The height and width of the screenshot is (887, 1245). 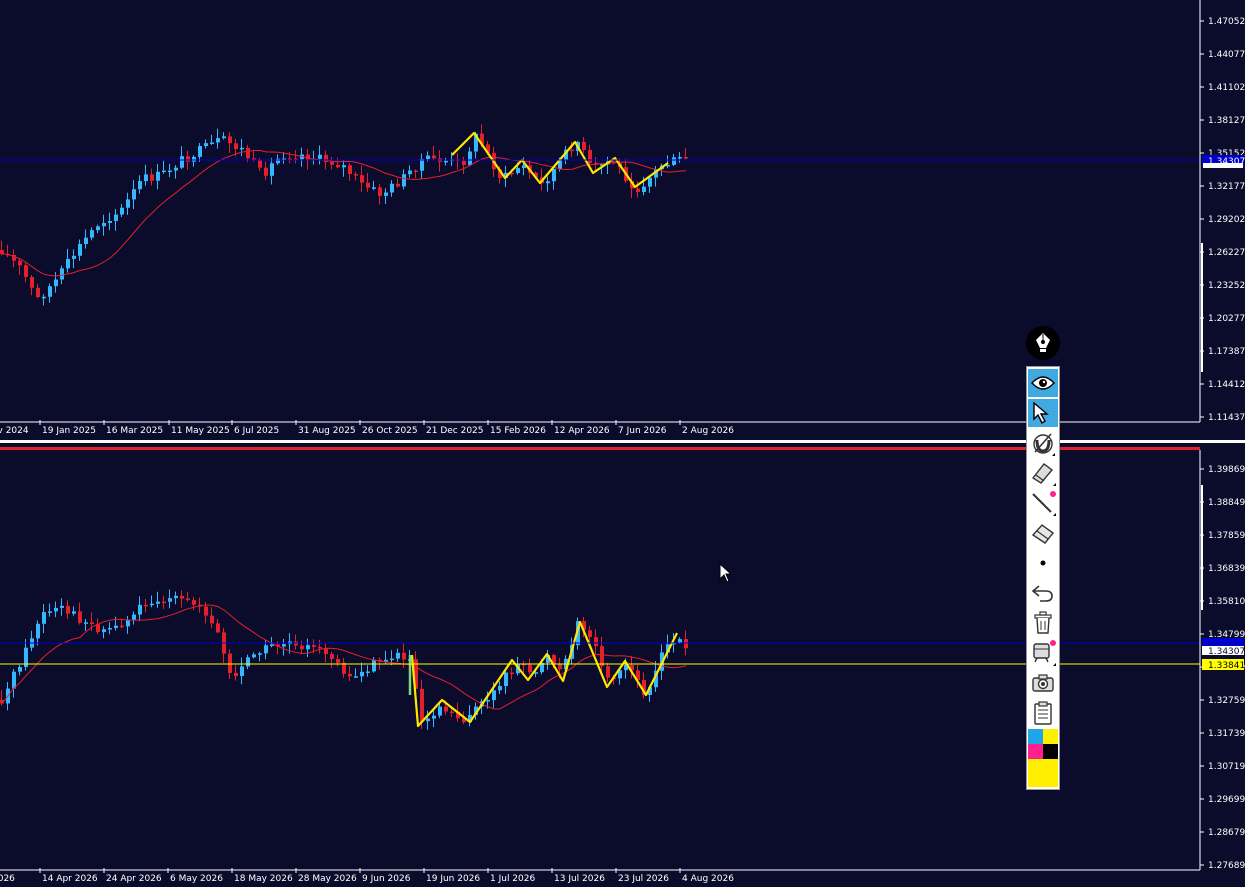 I want to click on eye-icon, so click(x=1043, y=383).